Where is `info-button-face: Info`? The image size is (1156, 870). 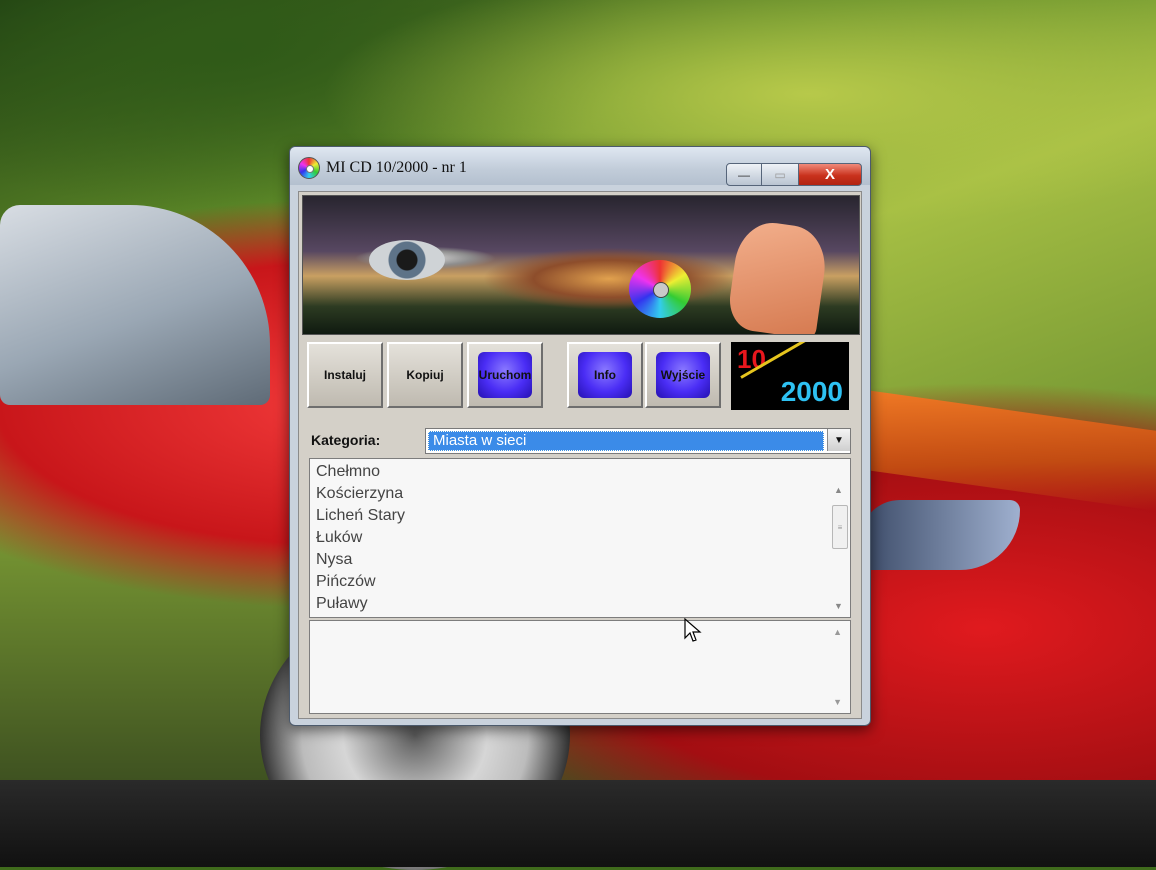
info-button-face: Info is located at coordinates (605, 375).